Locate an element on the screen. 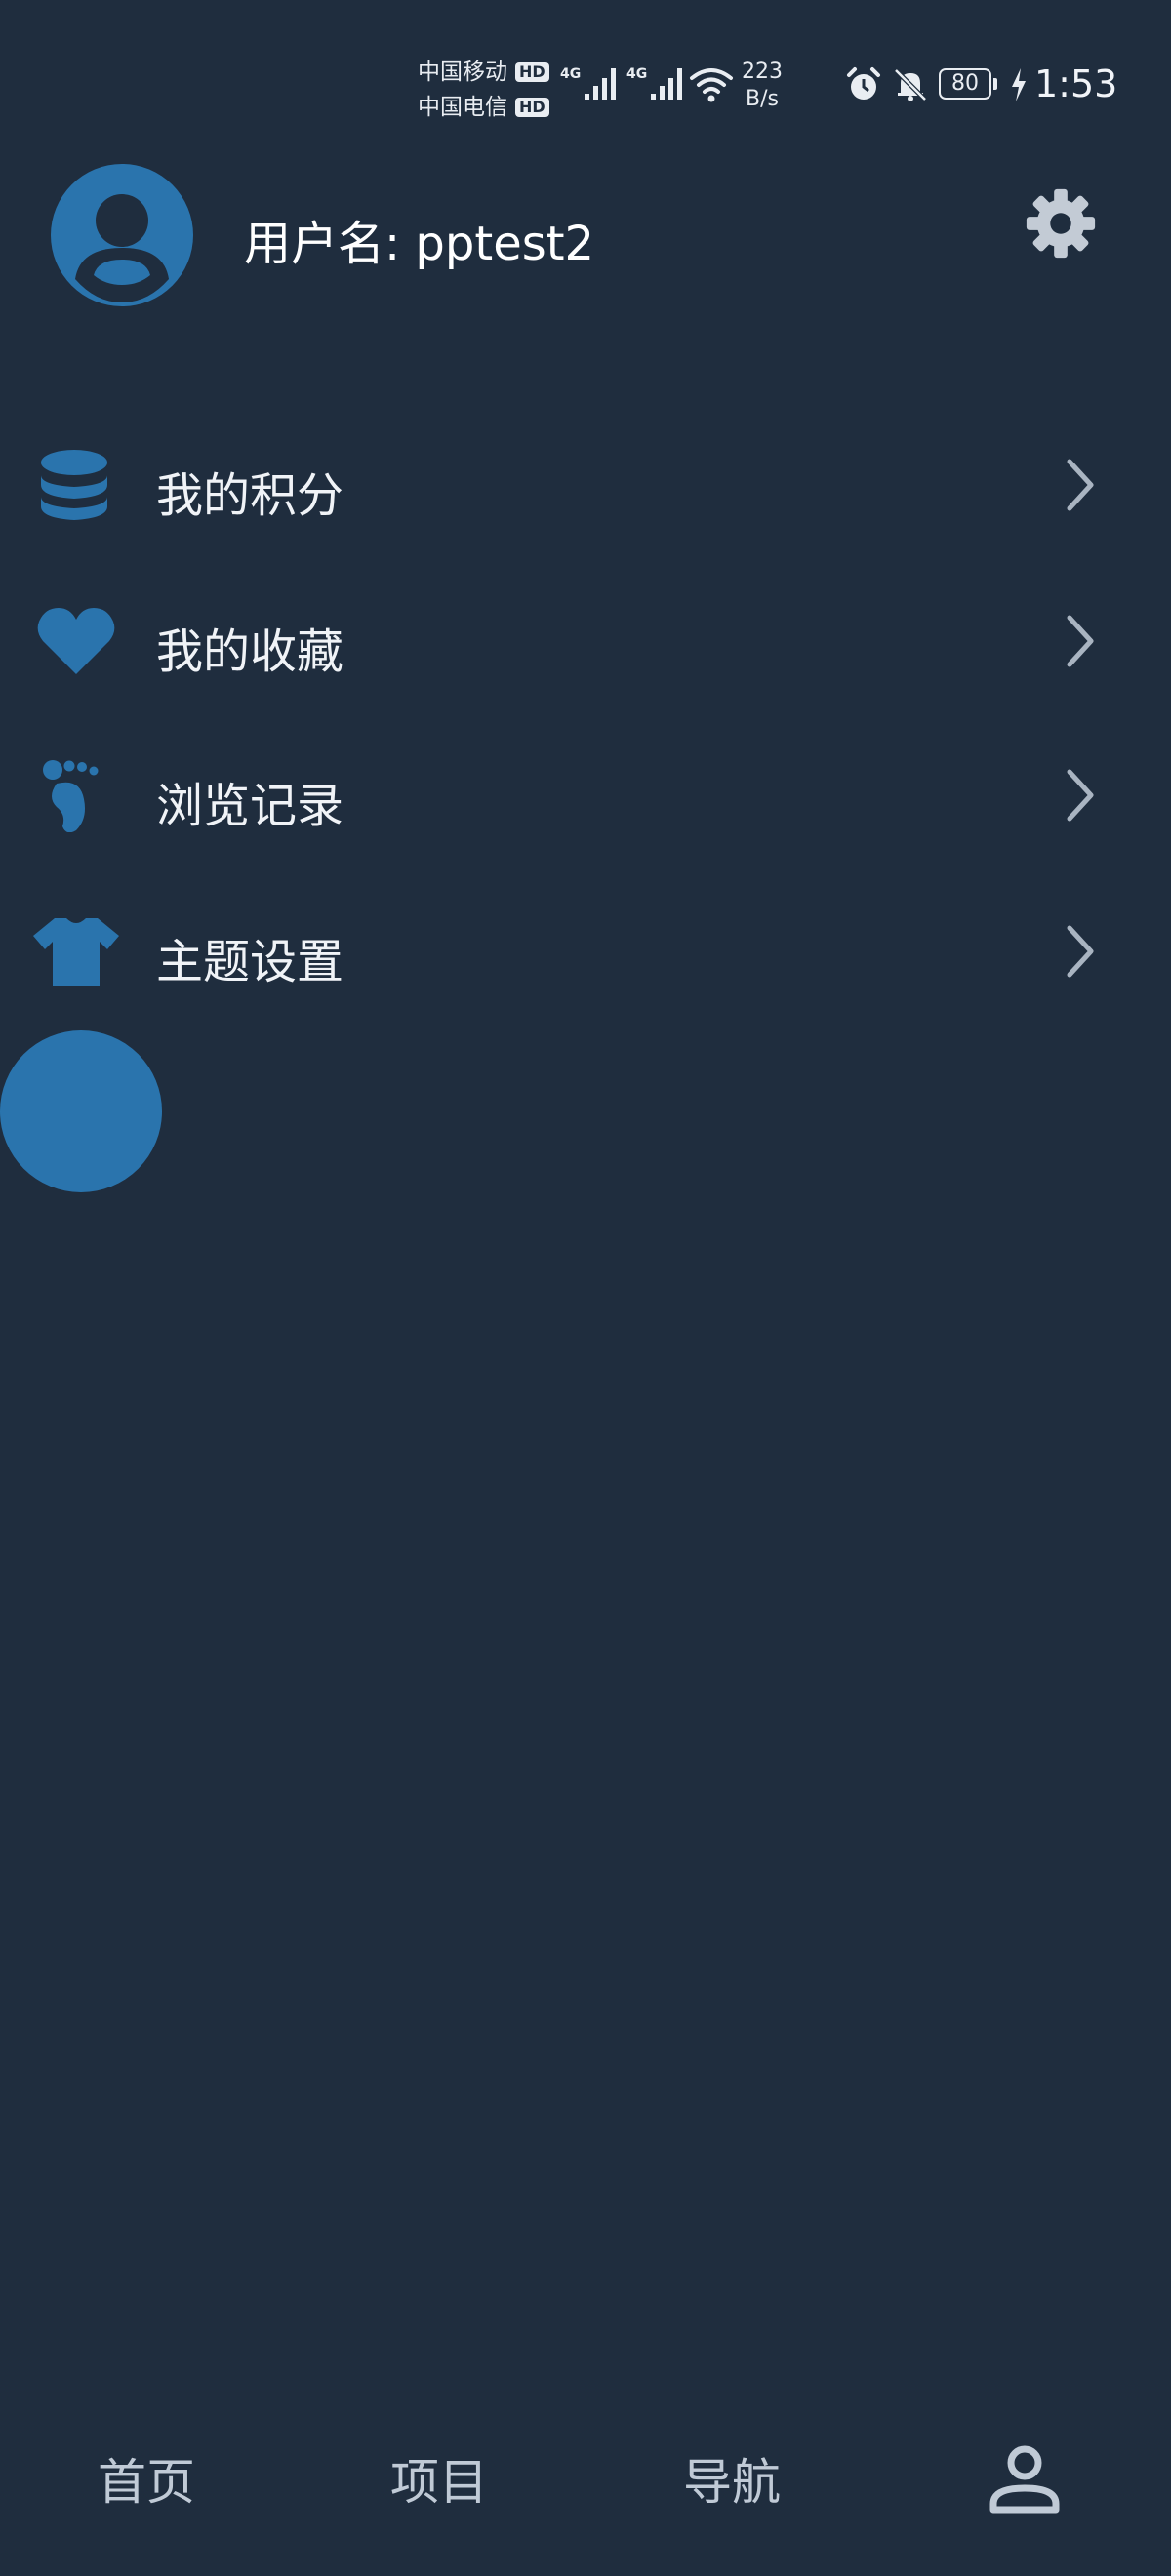 The width and height of the screenshot is (1171, 2576). speed-unit: B/s is located at coordinates (762, 99).